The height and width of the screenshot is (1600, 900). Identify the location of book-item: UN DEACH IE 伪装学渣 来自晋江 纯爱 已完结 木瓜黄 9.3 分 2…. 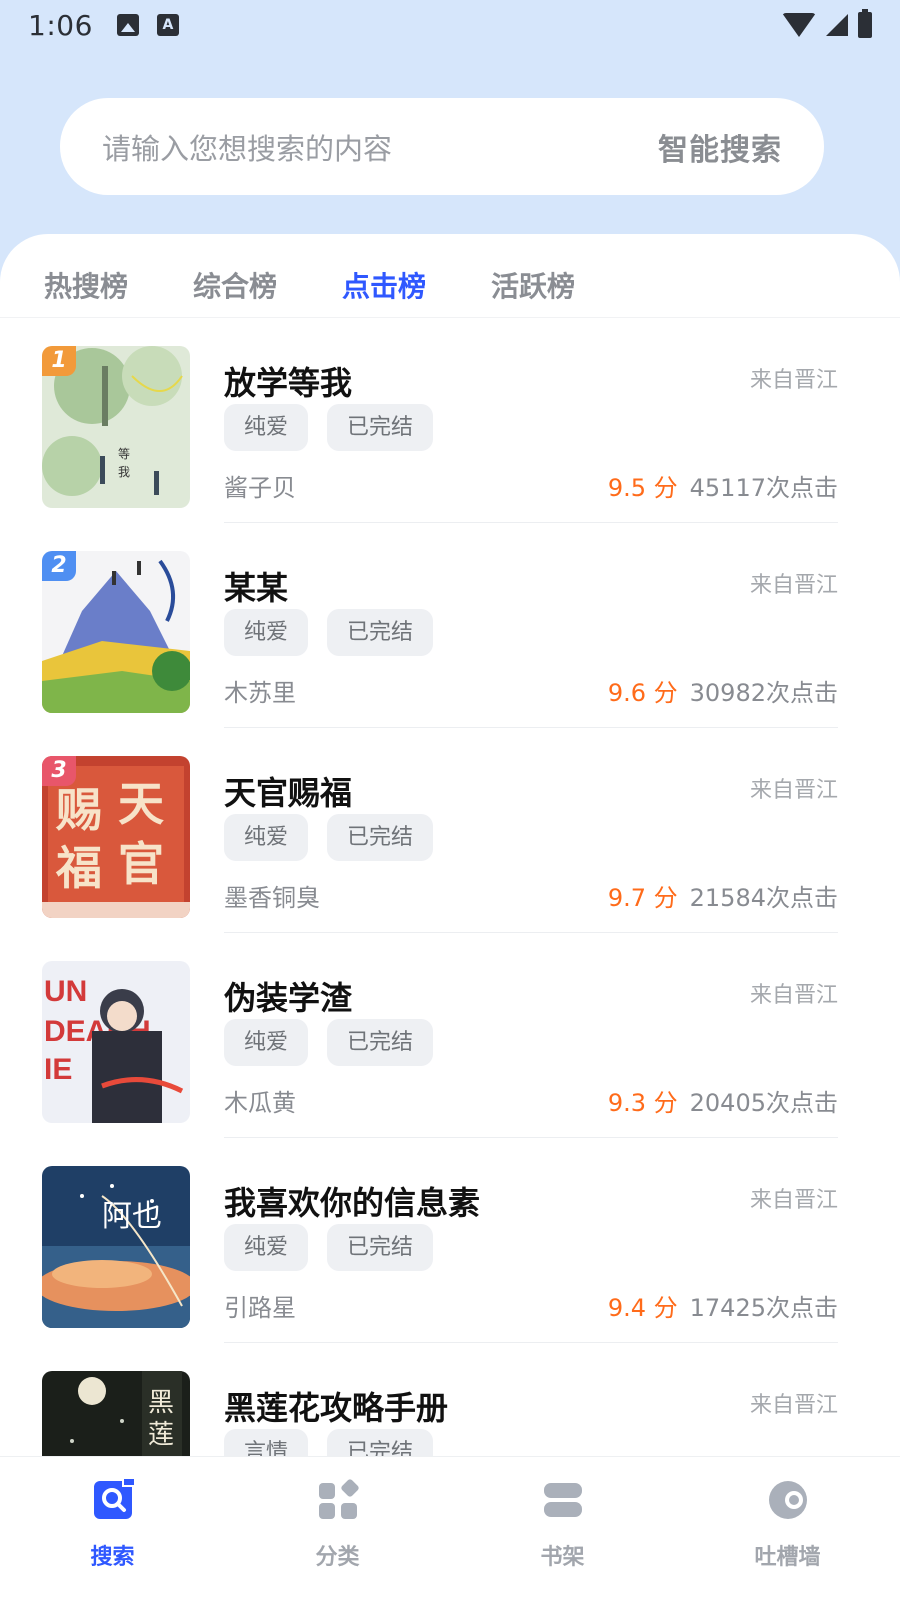
(450, 1035).